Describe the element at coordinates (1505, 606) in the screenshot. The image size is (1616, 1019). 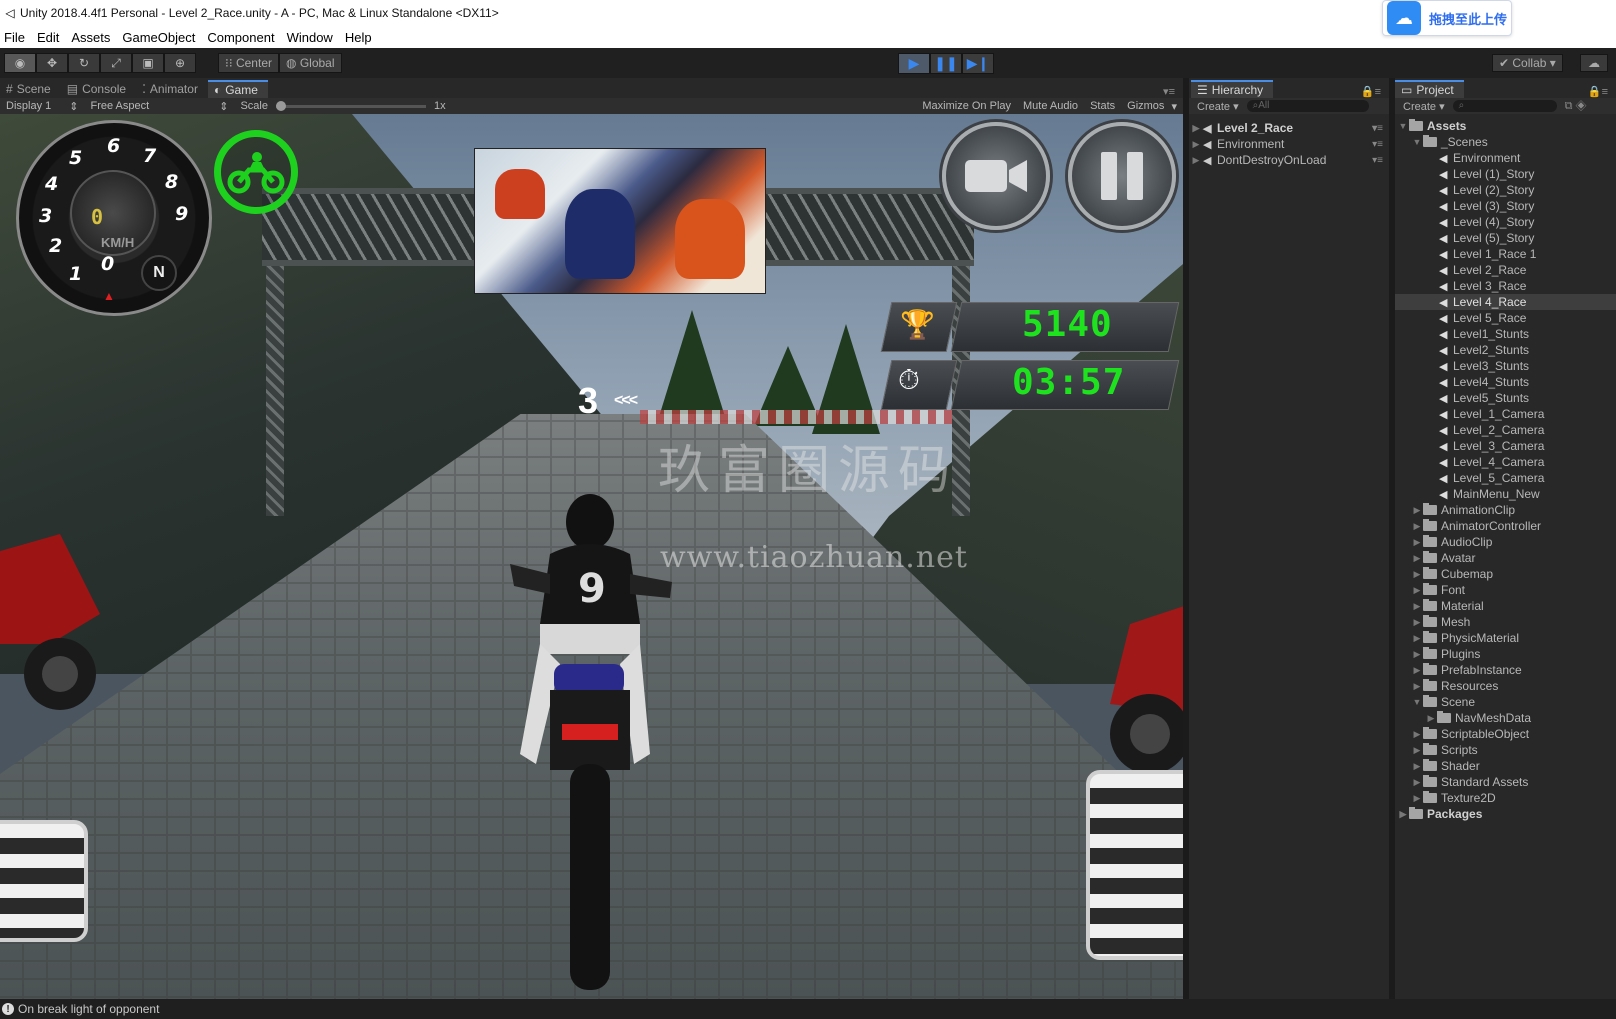
I see `folder-item: ▶ Material` at that location.